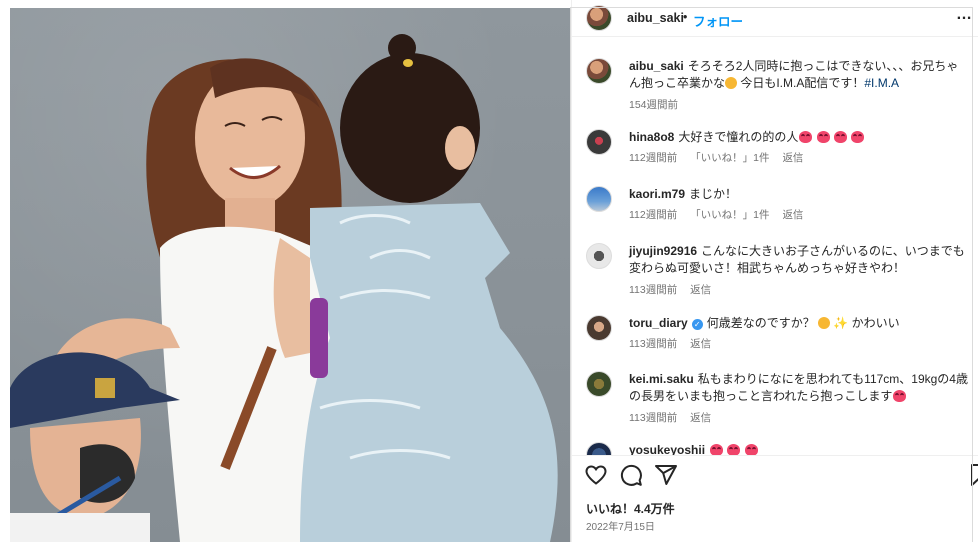 This screenshot has height=542, width=978. What do you see at coordinates (738, 137) in the screenshot?
I see `comment-body: 大好きで憧れの的の人` at bounding box center [738, 137].